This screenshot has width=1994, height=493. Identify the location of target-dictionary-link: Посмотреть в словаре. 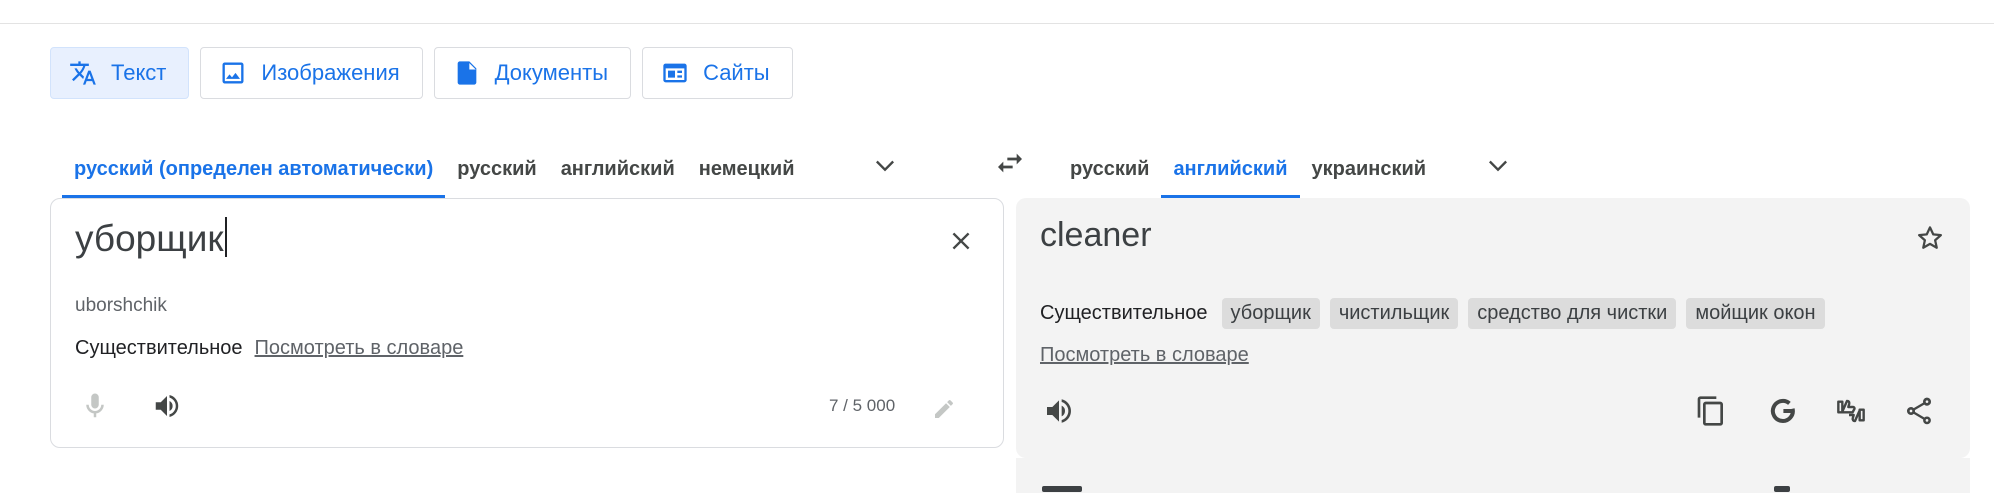
(1144, 355).